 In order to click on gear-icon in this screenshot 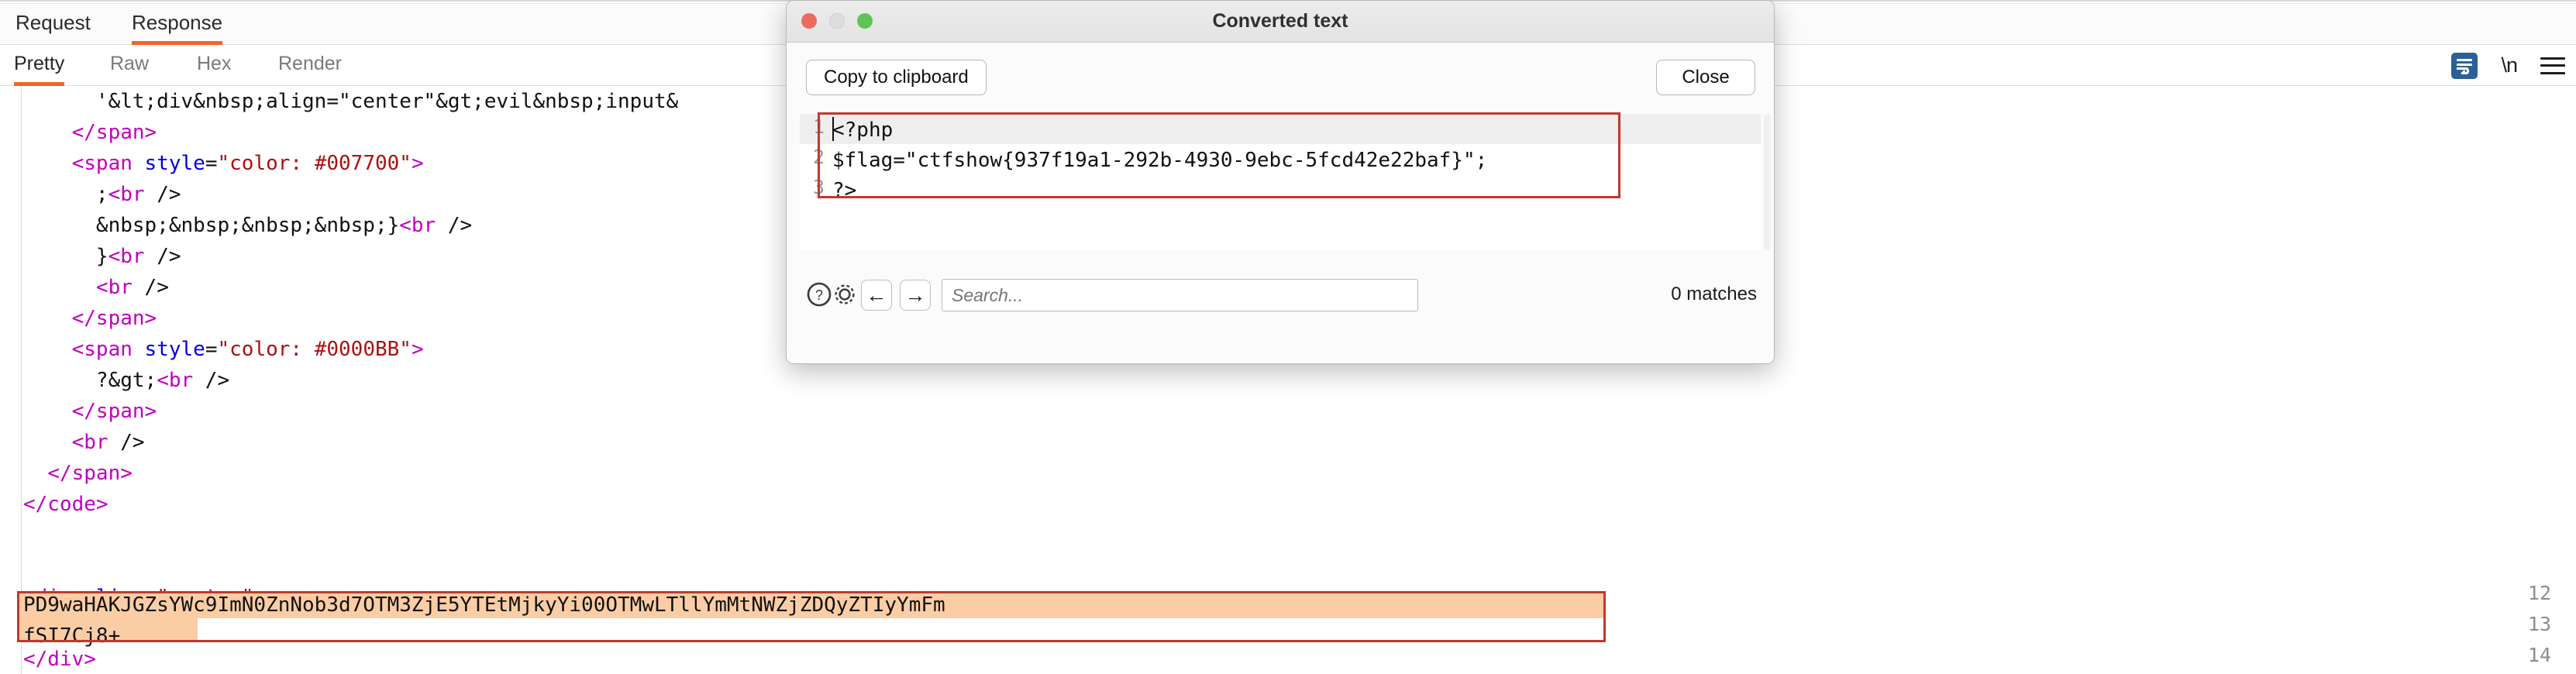, I will do `click(845, 294)`.